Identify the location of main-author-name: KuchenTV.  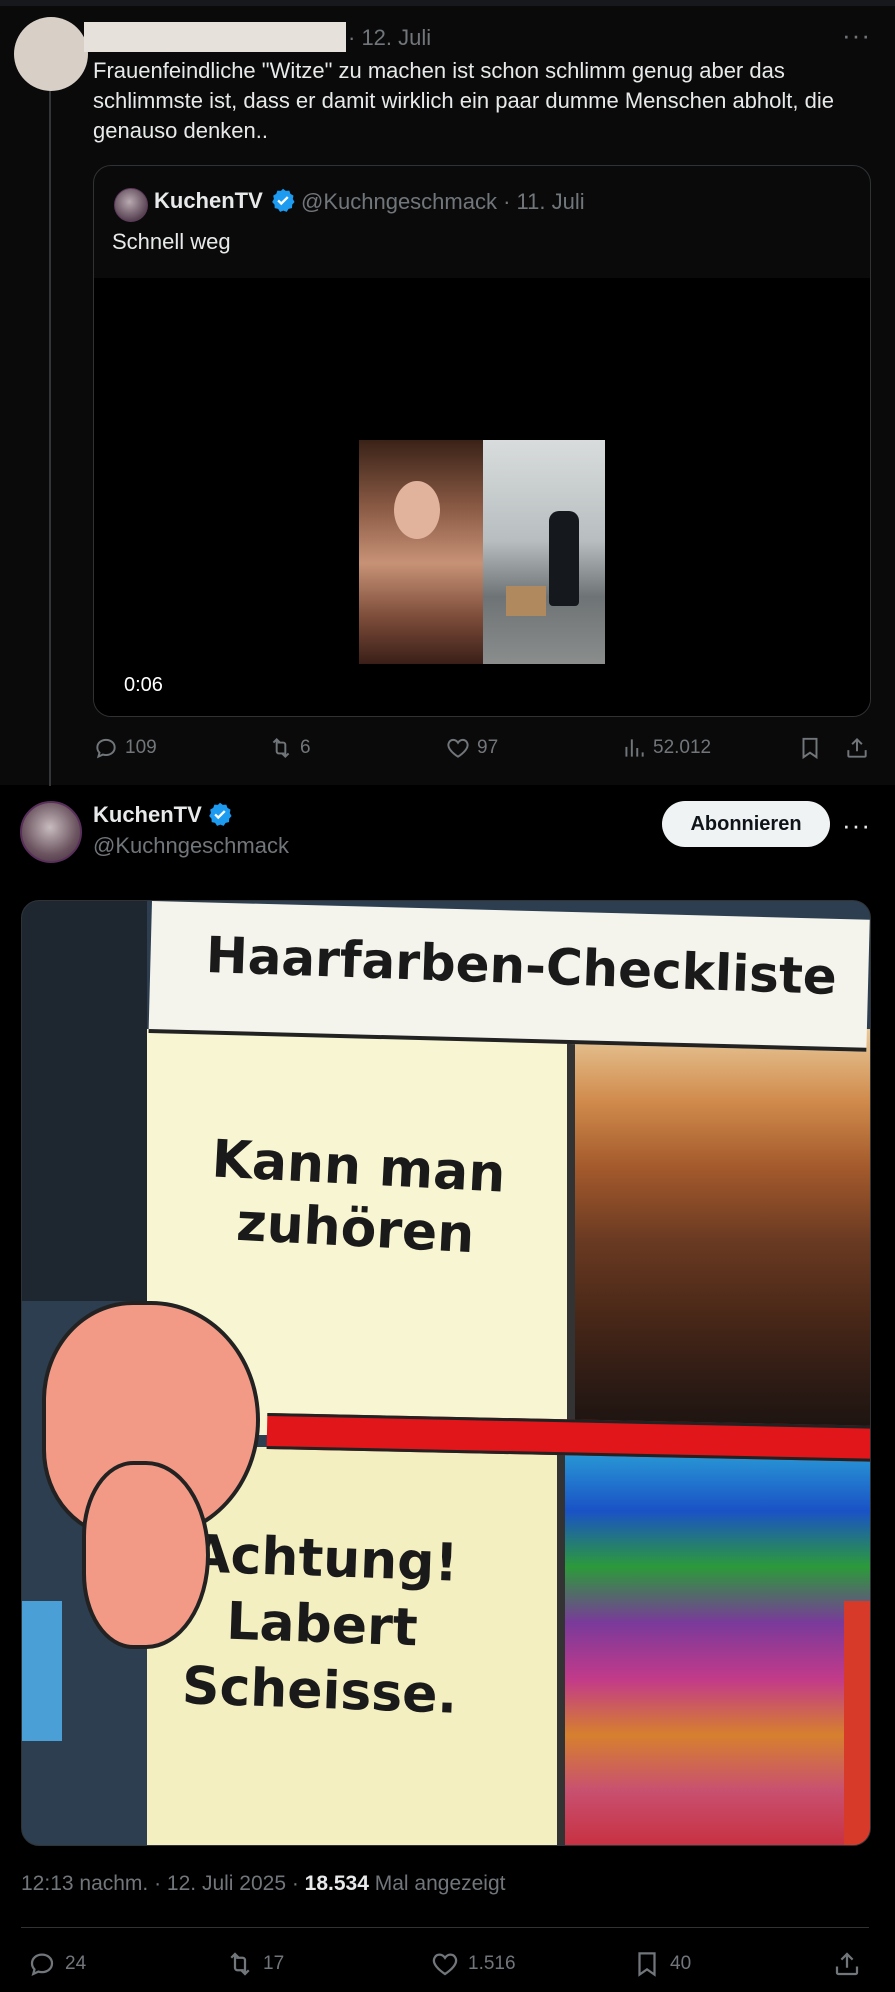
(147, 815).